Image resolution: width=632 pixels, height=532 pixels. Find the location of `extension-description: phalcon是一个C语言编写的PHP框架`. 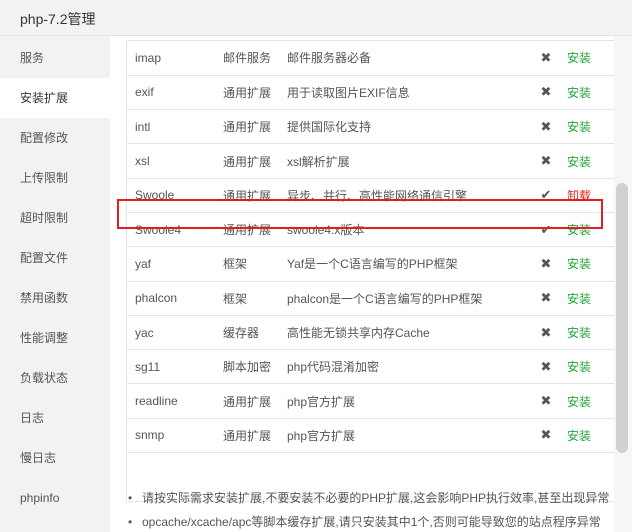

extension-description: phalcon是一个C语言编写的PHP框架 is located at coordinates (407, 298).